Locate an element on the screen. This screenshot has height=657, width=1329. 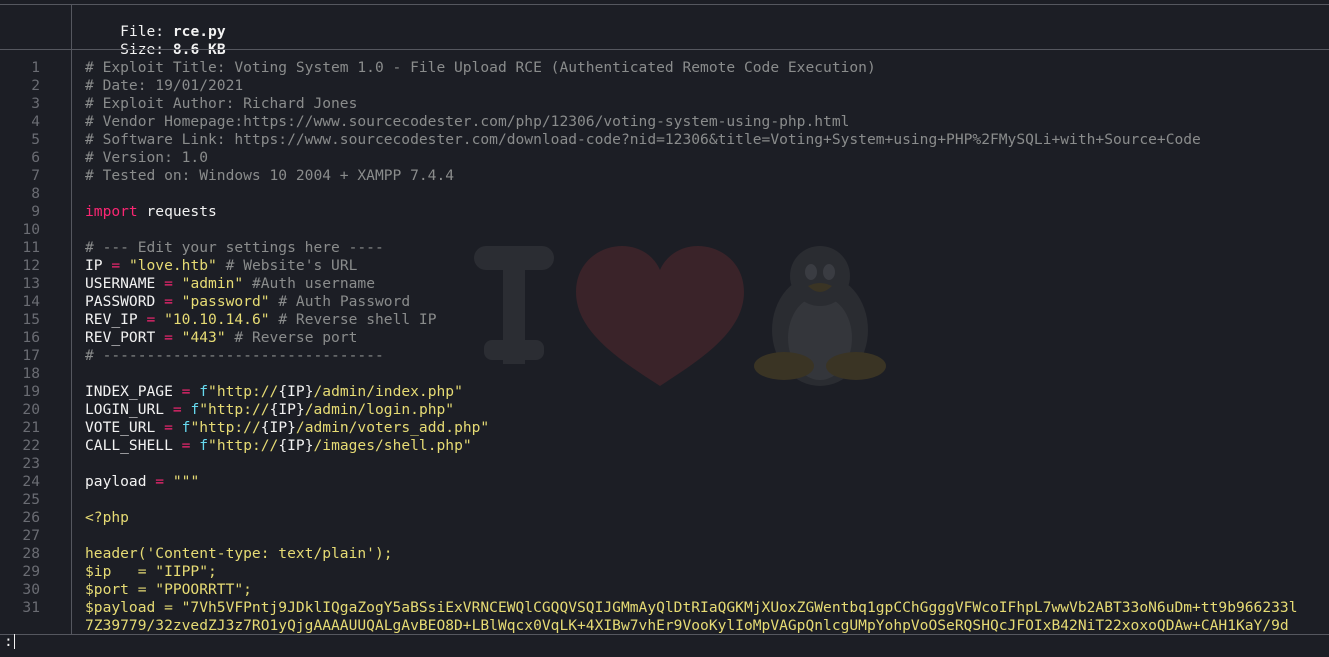
line-number: 14 is located at coordinates (31, 301).